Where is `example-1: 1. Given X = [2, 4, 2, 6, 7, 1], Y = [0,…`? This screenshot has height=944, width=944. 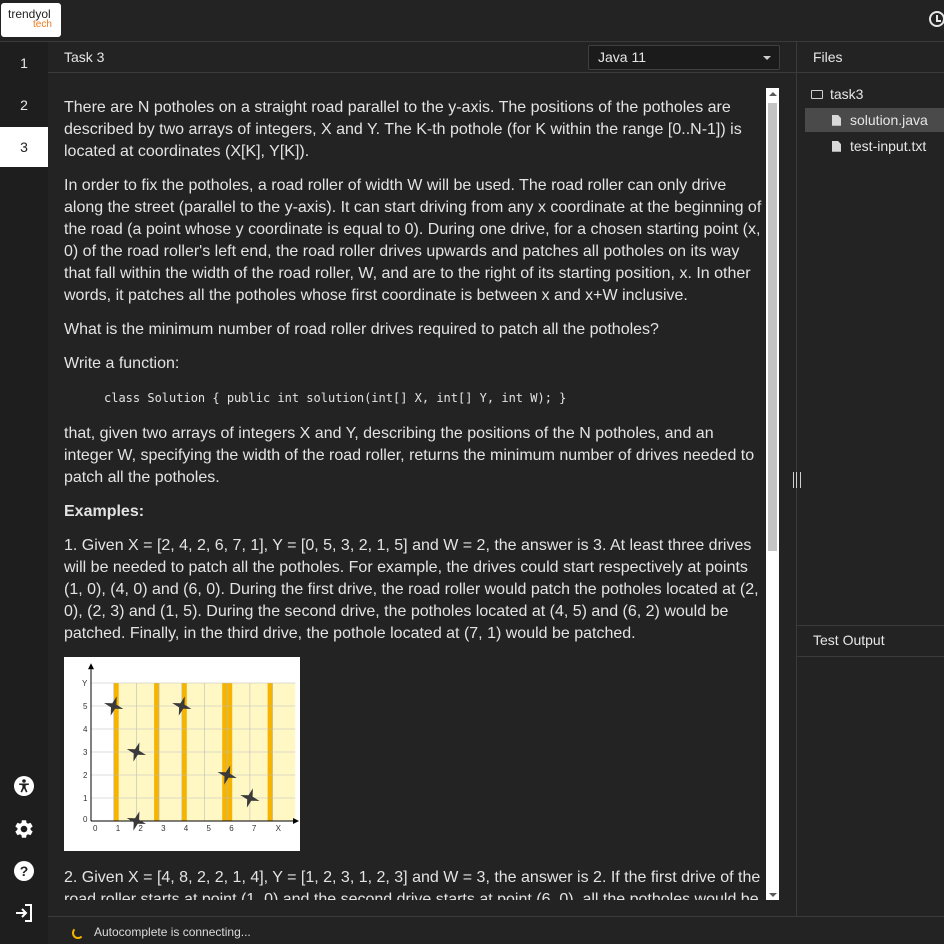
example-1: 1. Given X = [2, 4, 2, 6, 7, 1], Y = [0,… is located at coordinates (411, 589).